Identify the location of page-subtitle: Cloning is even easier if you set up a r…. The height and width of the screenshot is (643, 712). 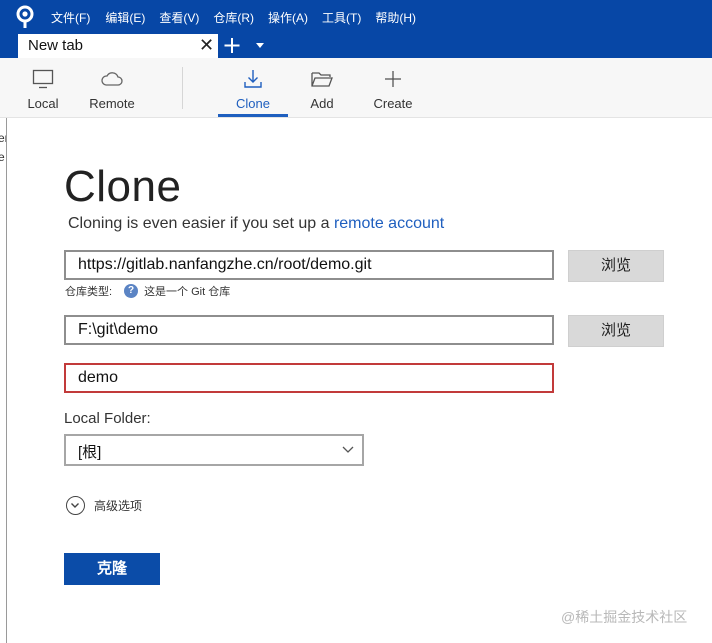
(256, 224).